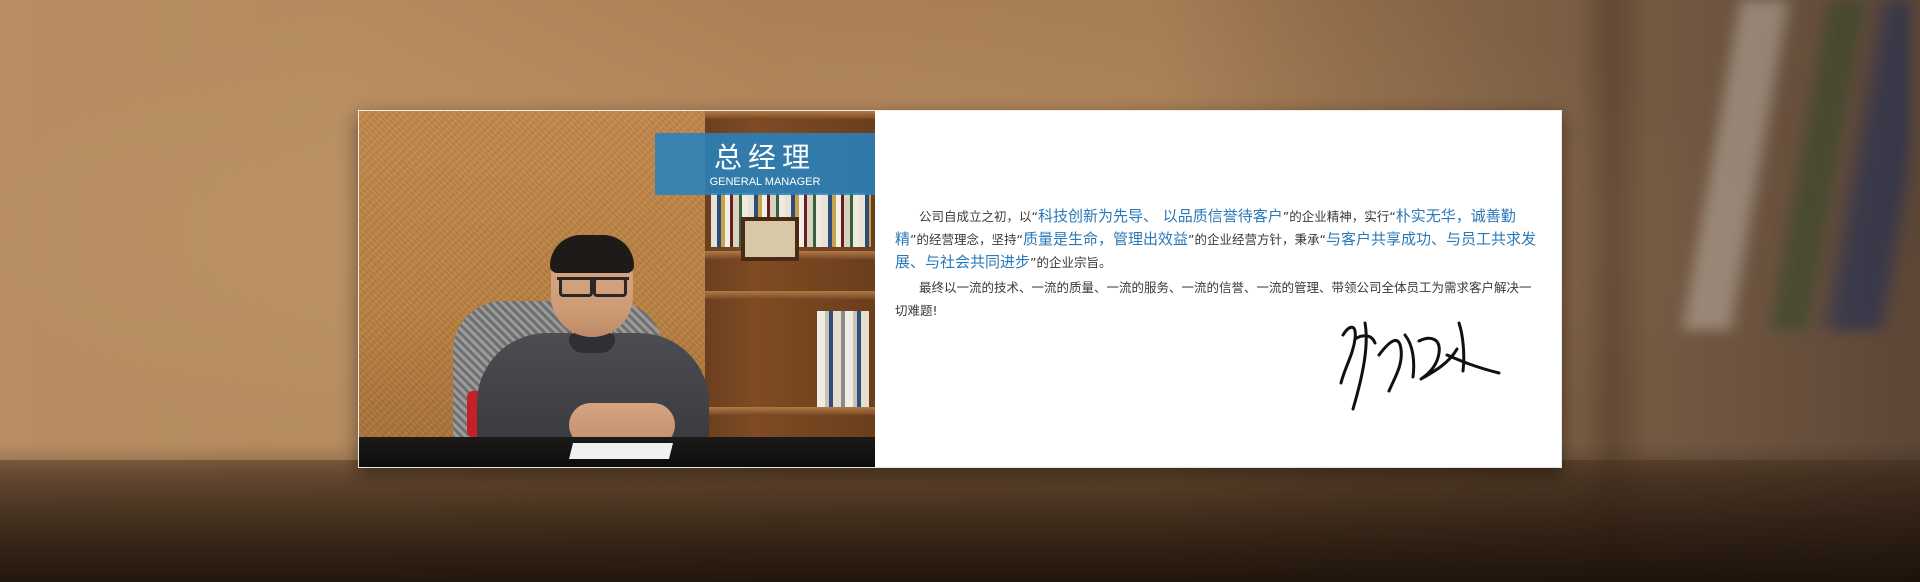  Describe the element at coordinates (764, 157) in the screenshot. I see `page-title: 总经理` at that location.